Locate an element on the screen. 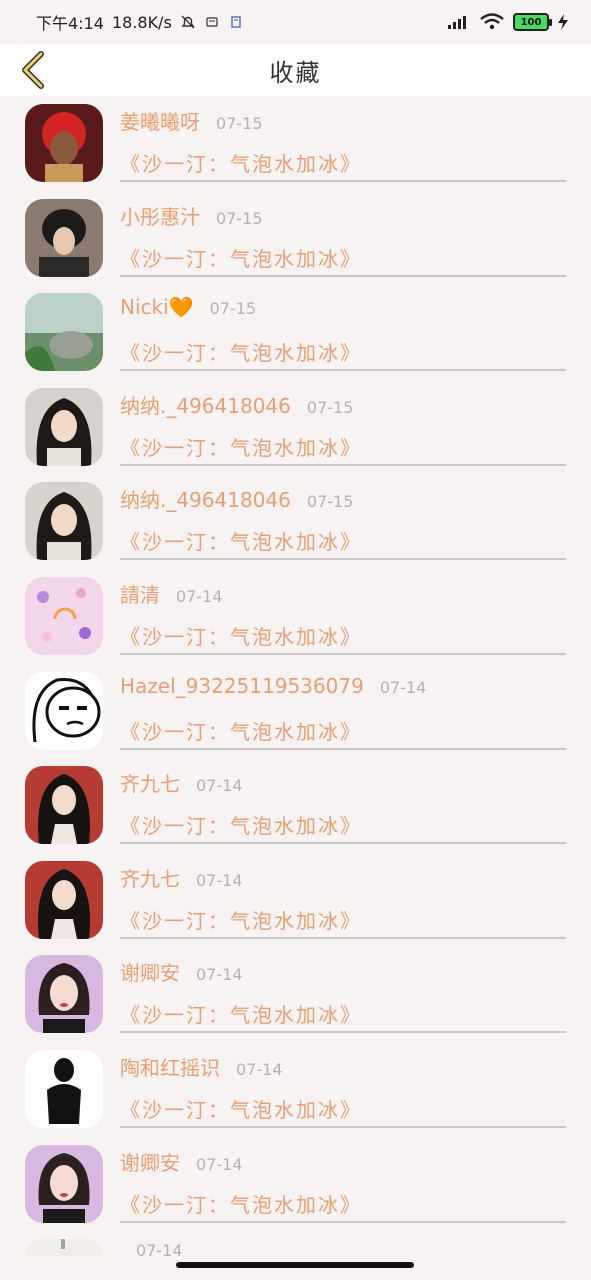 This screenshot has width=591, height=1280. app-notification-icon is located at coordinates (236, 22).